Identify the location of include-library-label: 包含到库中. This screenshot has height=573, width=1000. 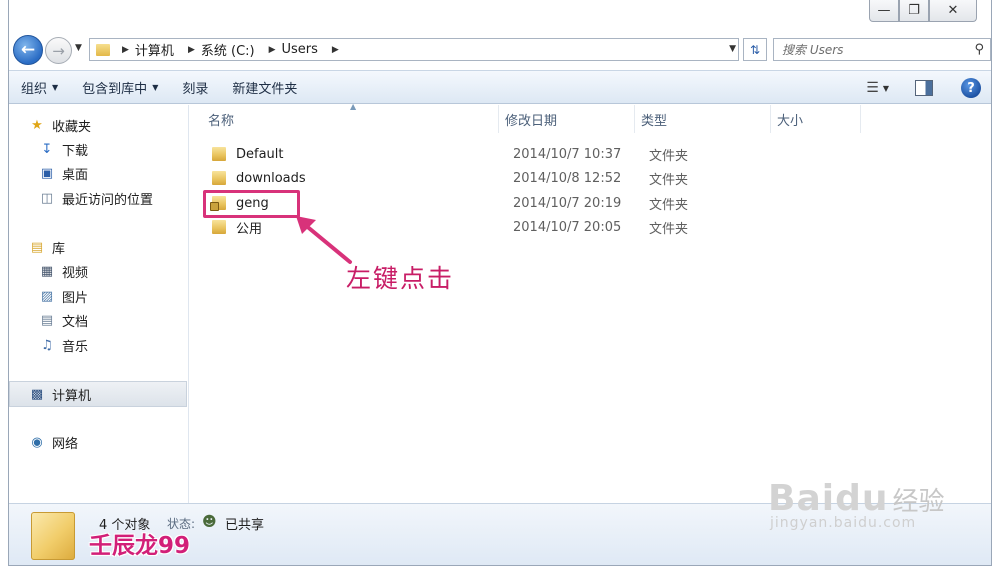
(115, 89).